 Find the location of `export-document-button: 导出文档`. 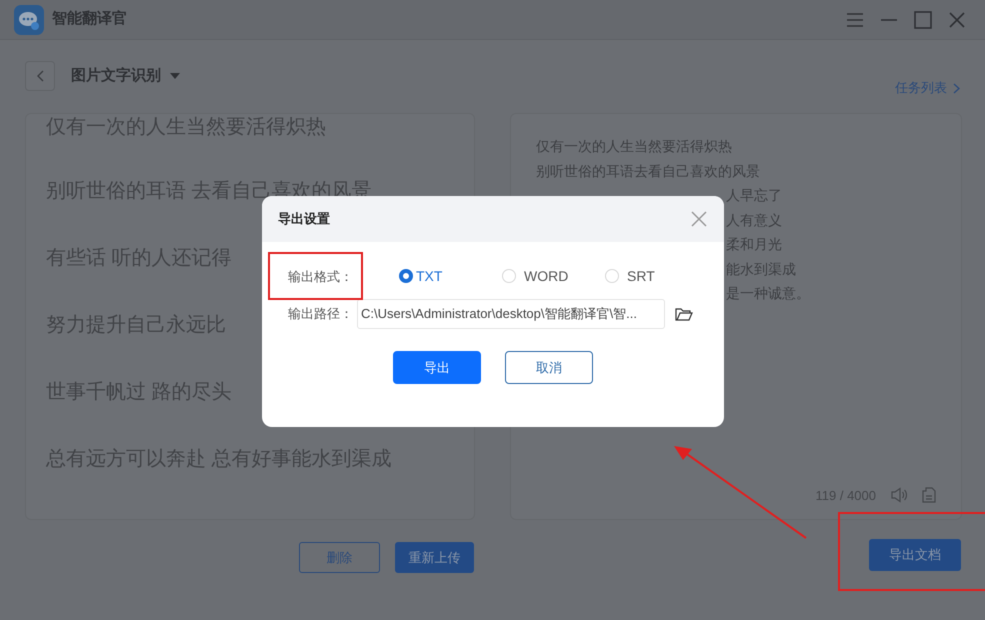

export-document-button: 导出文档 is located at coordinates (915, 555).